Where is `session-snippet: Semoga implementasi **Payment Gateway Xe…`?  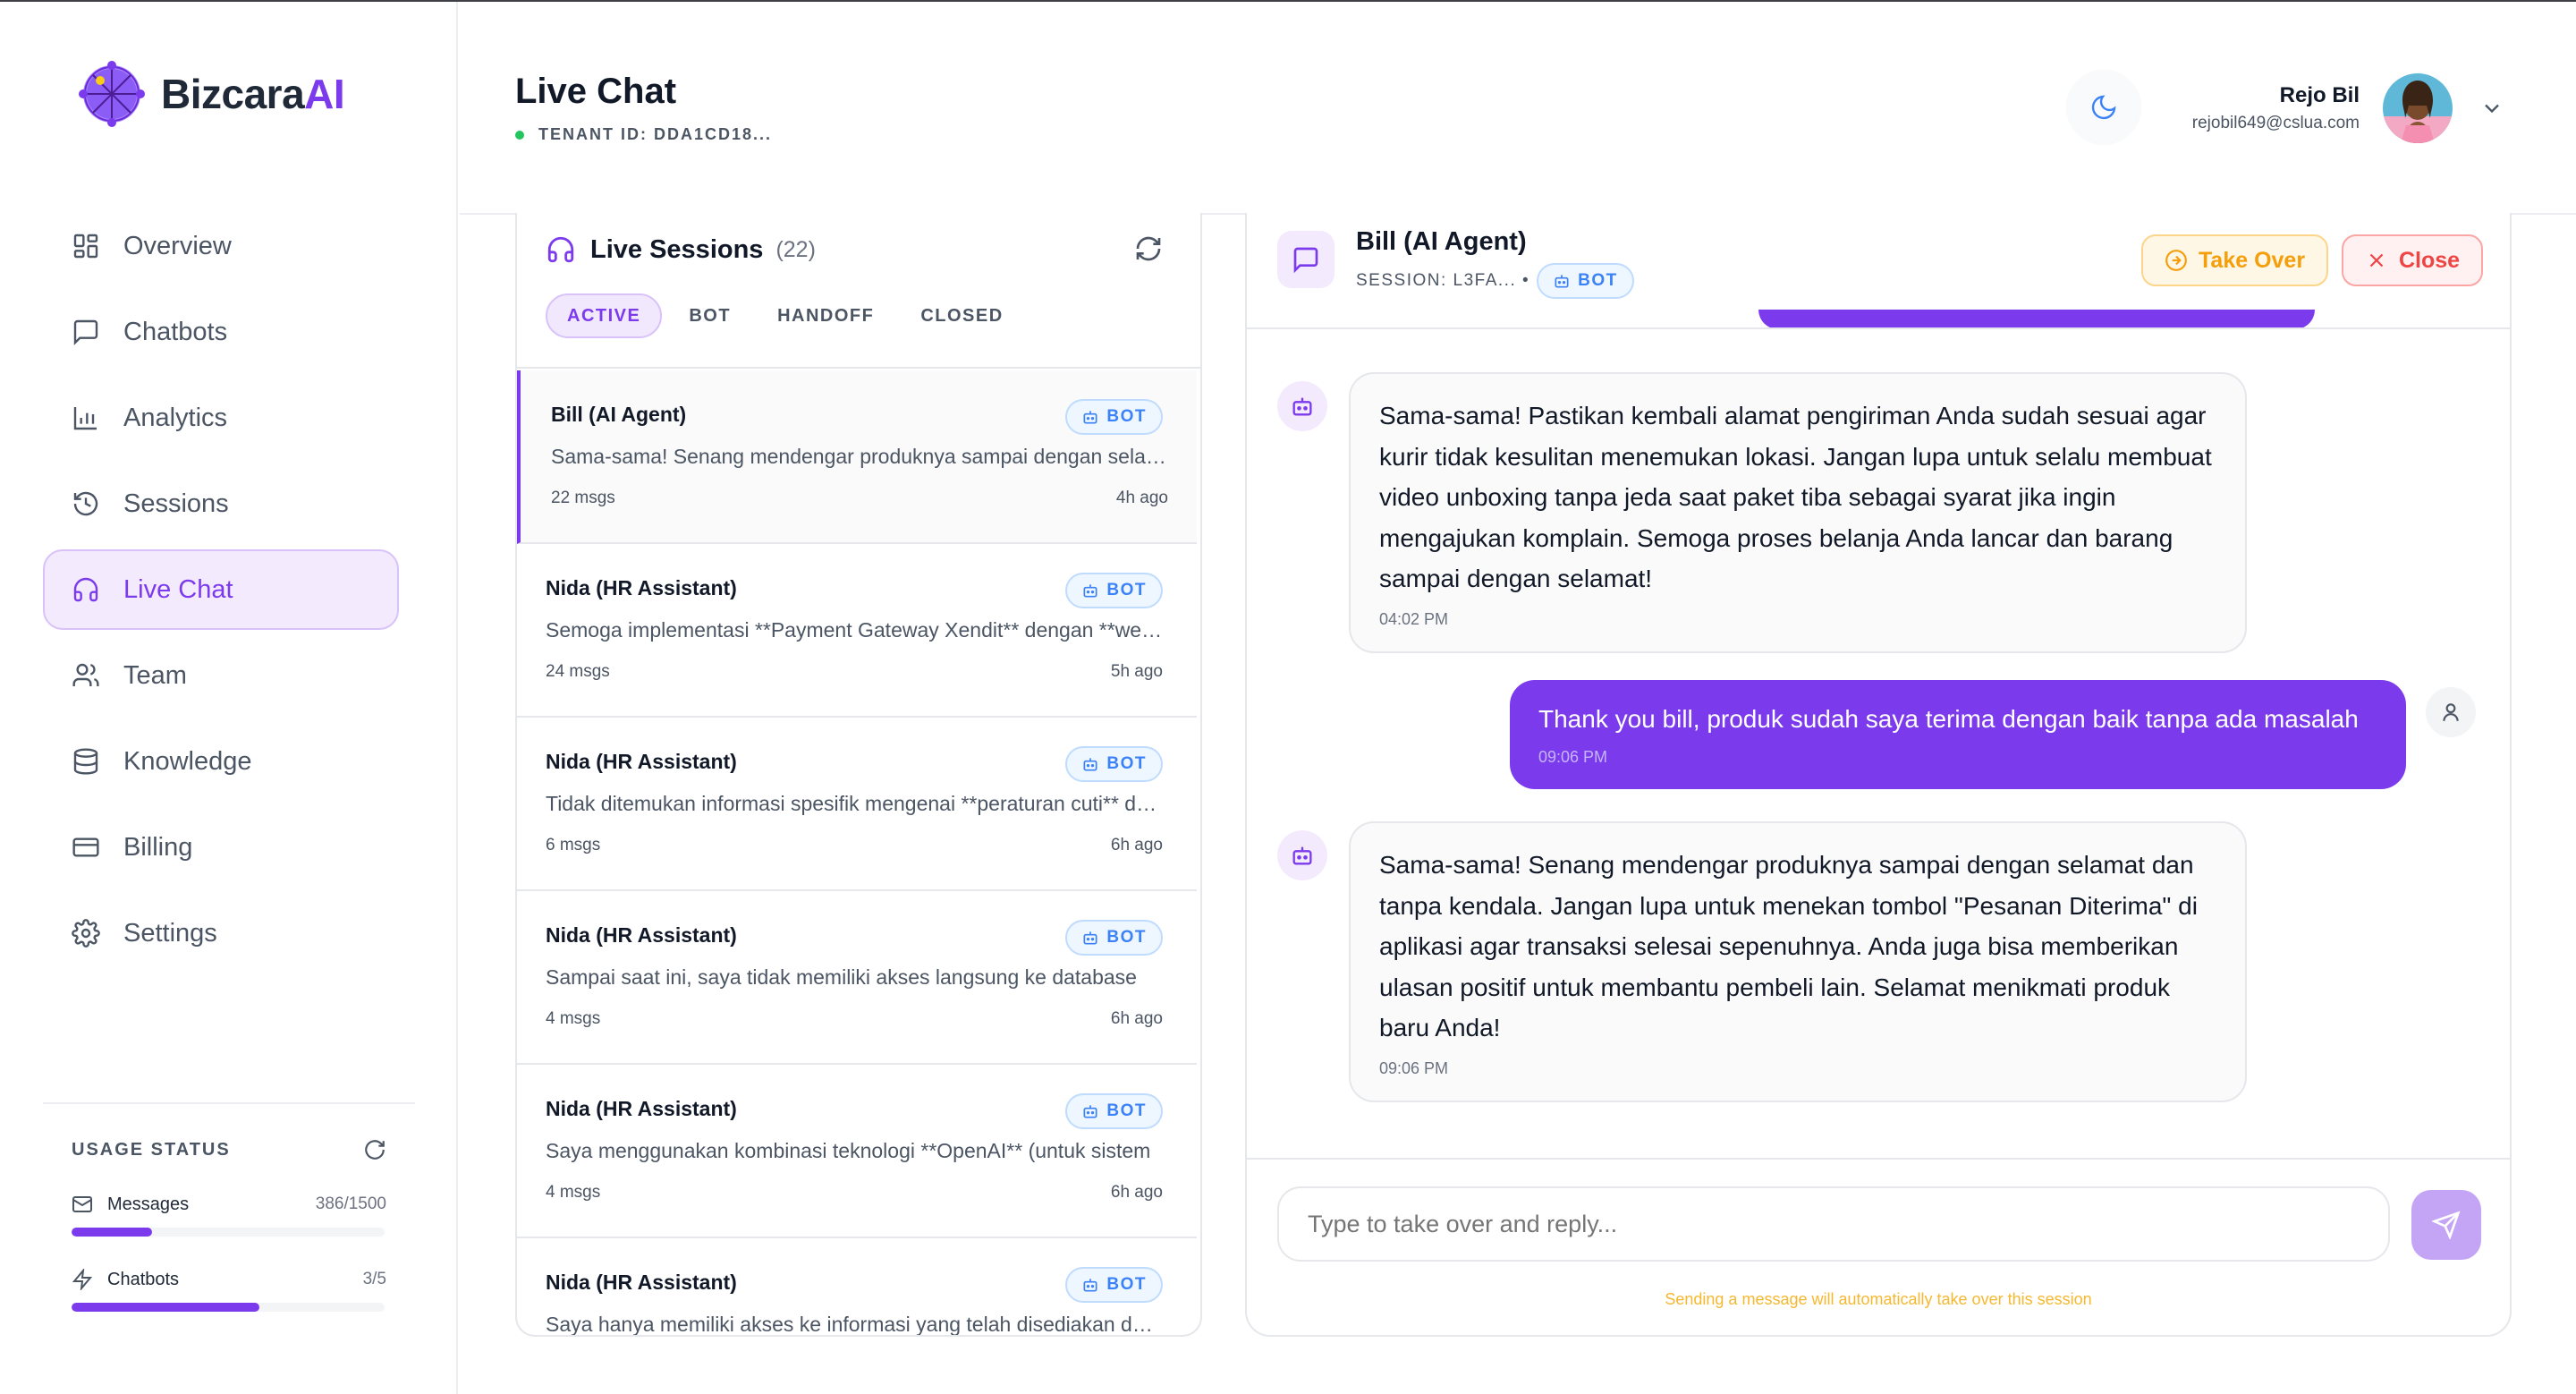
session-snippet: Semoga implementasi **Payment Gateway Xe… is located at coordinates (854, 630).